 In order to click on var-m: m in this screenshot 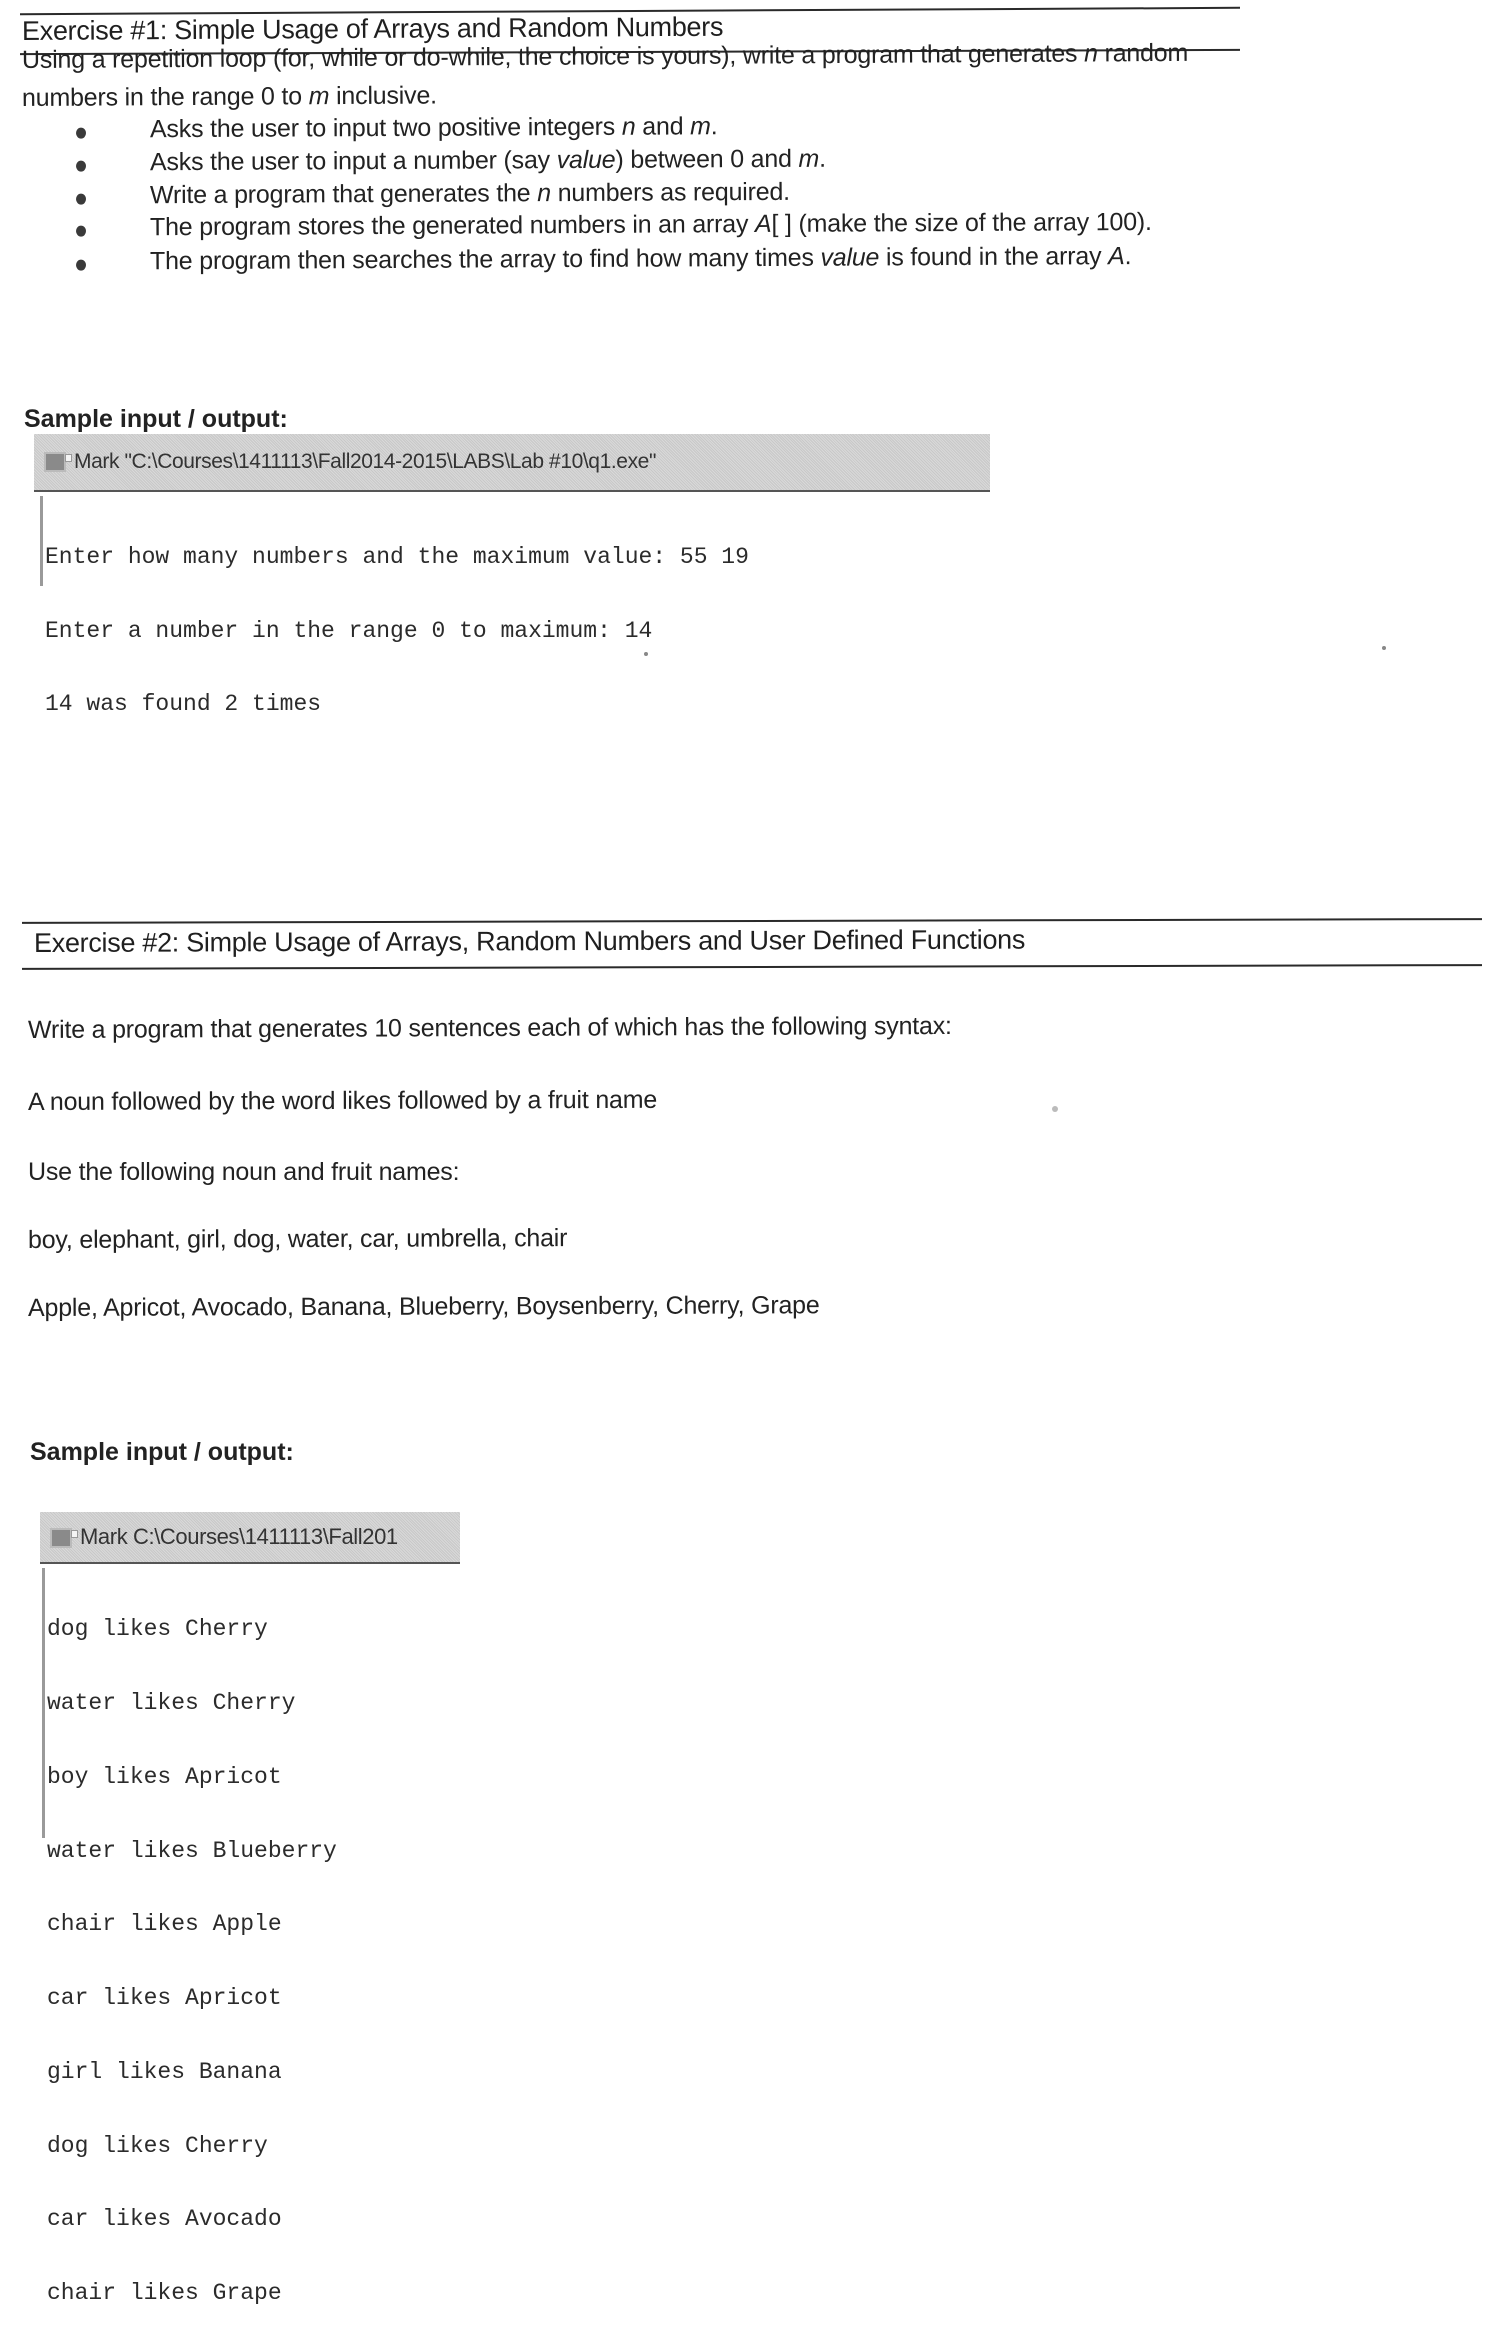, I will do `click(319, 96)`.